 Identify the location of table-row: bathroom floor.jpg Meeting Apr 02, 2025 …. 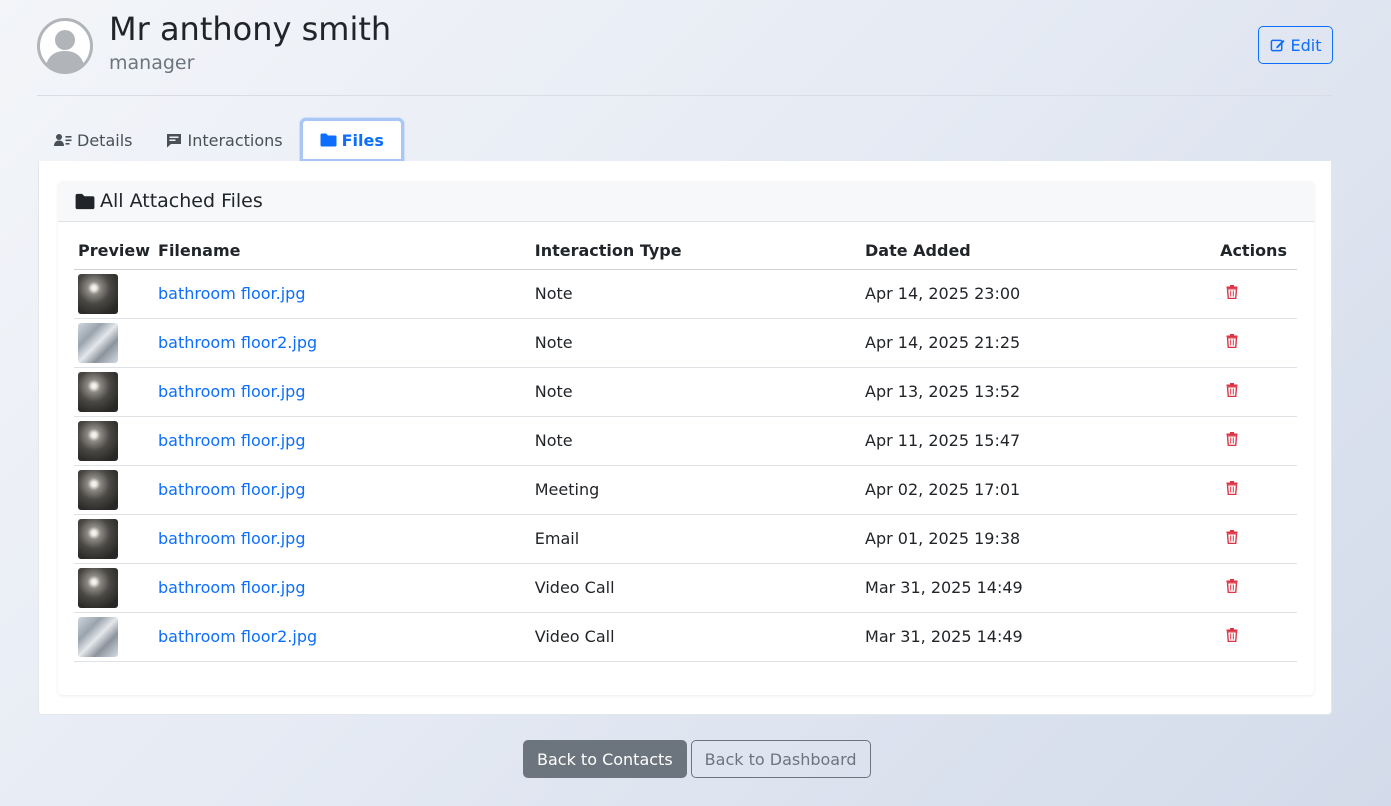
(685, 490).